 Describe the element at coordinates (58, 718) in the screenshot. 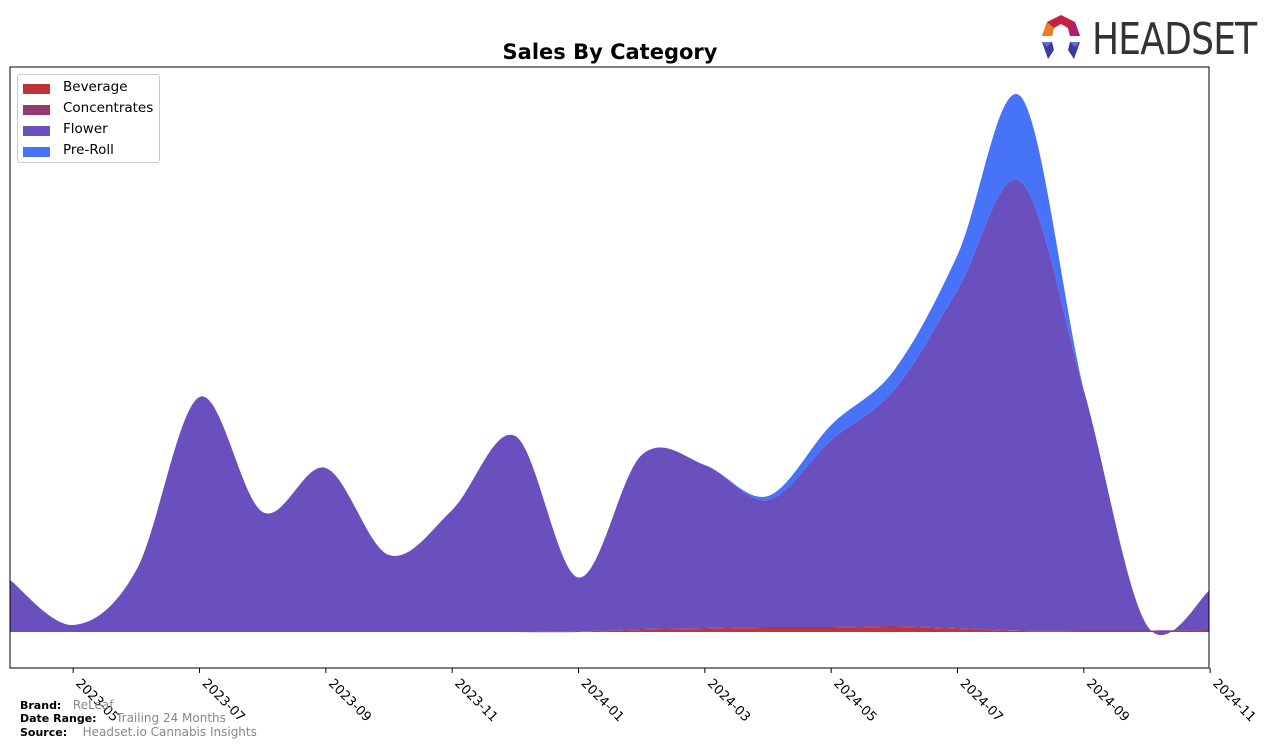

I see `date-range-label: Date Range:` at that location.